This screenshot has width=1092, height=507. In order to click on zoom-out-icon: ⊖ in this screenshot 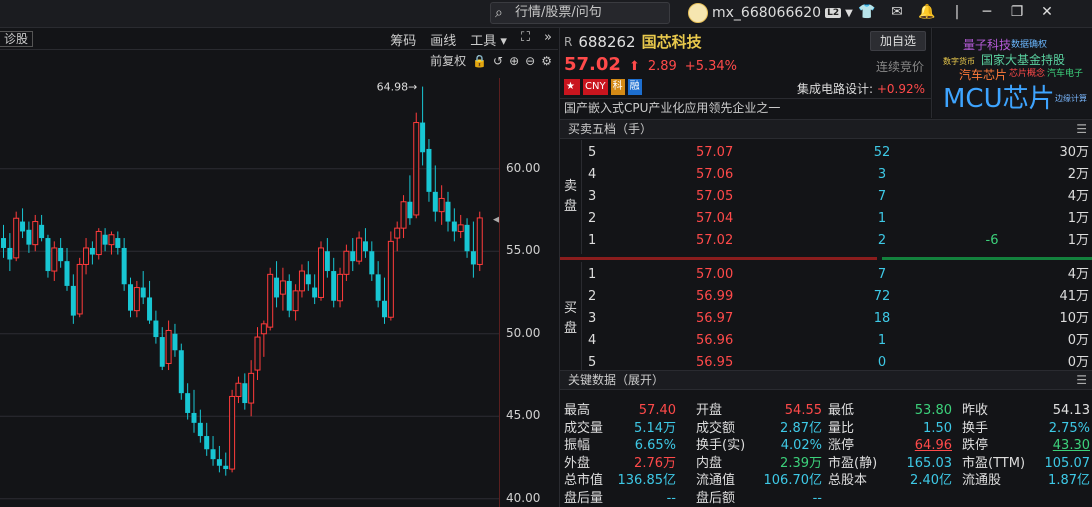, I will do `click(530, 61)`.